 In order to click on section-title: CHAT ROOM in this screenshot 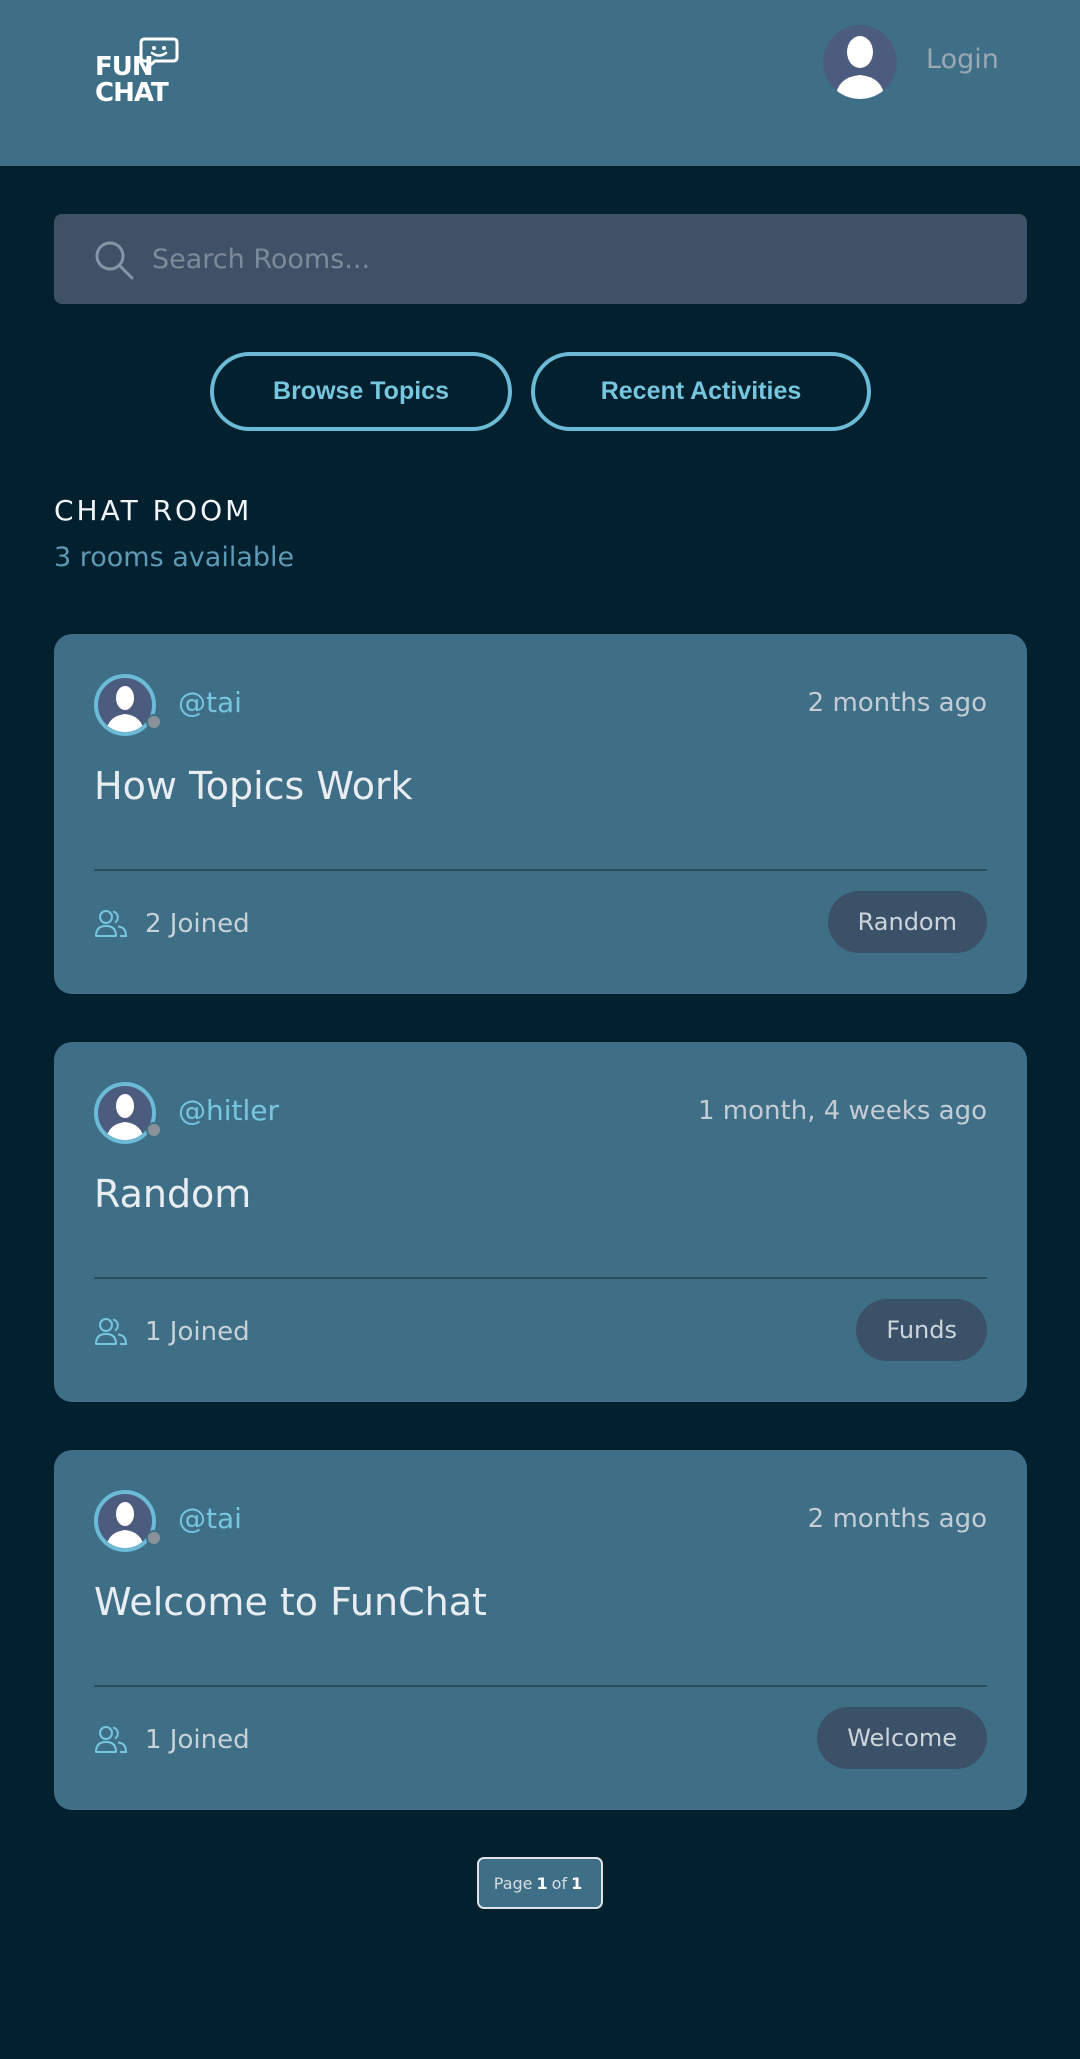, I will do `click(153, 510)`.